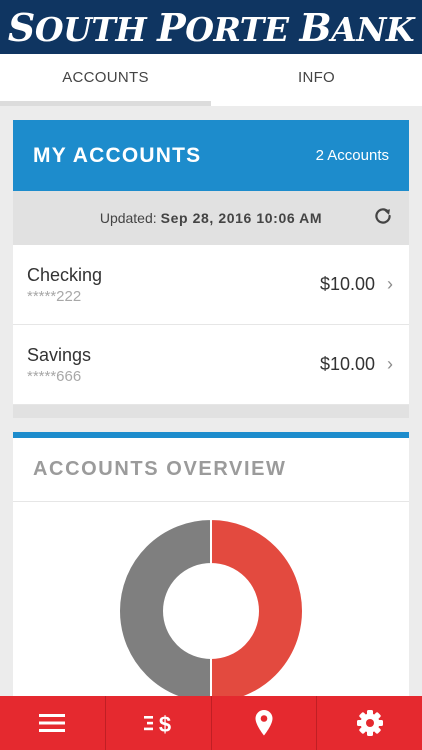 The width and height of the screenshot is (422, 750). What do you see at coordinates (65, 274) in the screenshot?
I see `account-name: Checking` at bounding box center [65, 274].